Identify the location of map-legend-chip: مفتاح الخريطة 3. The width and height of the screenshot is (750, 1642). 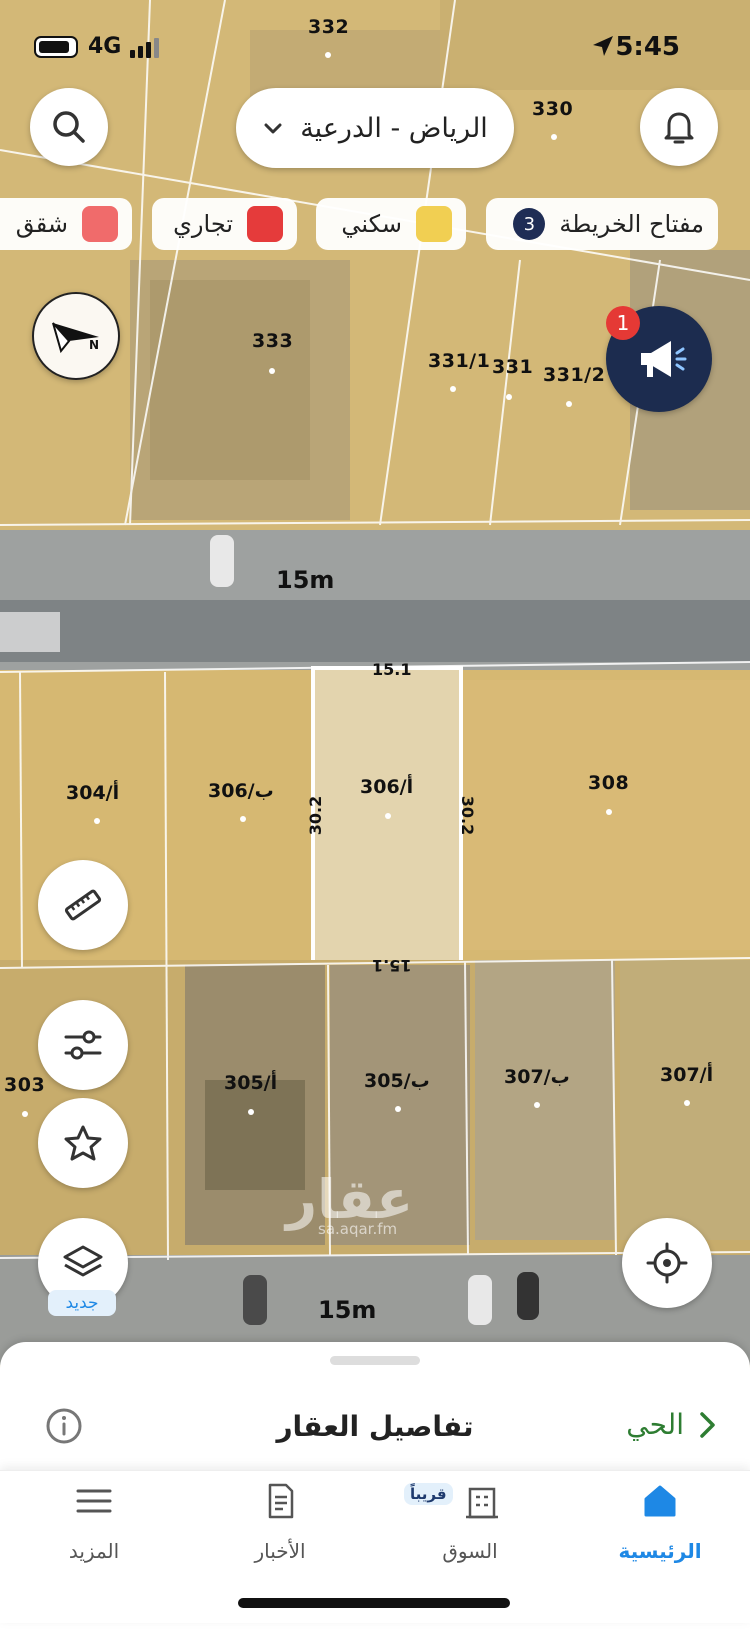
(602, 224).